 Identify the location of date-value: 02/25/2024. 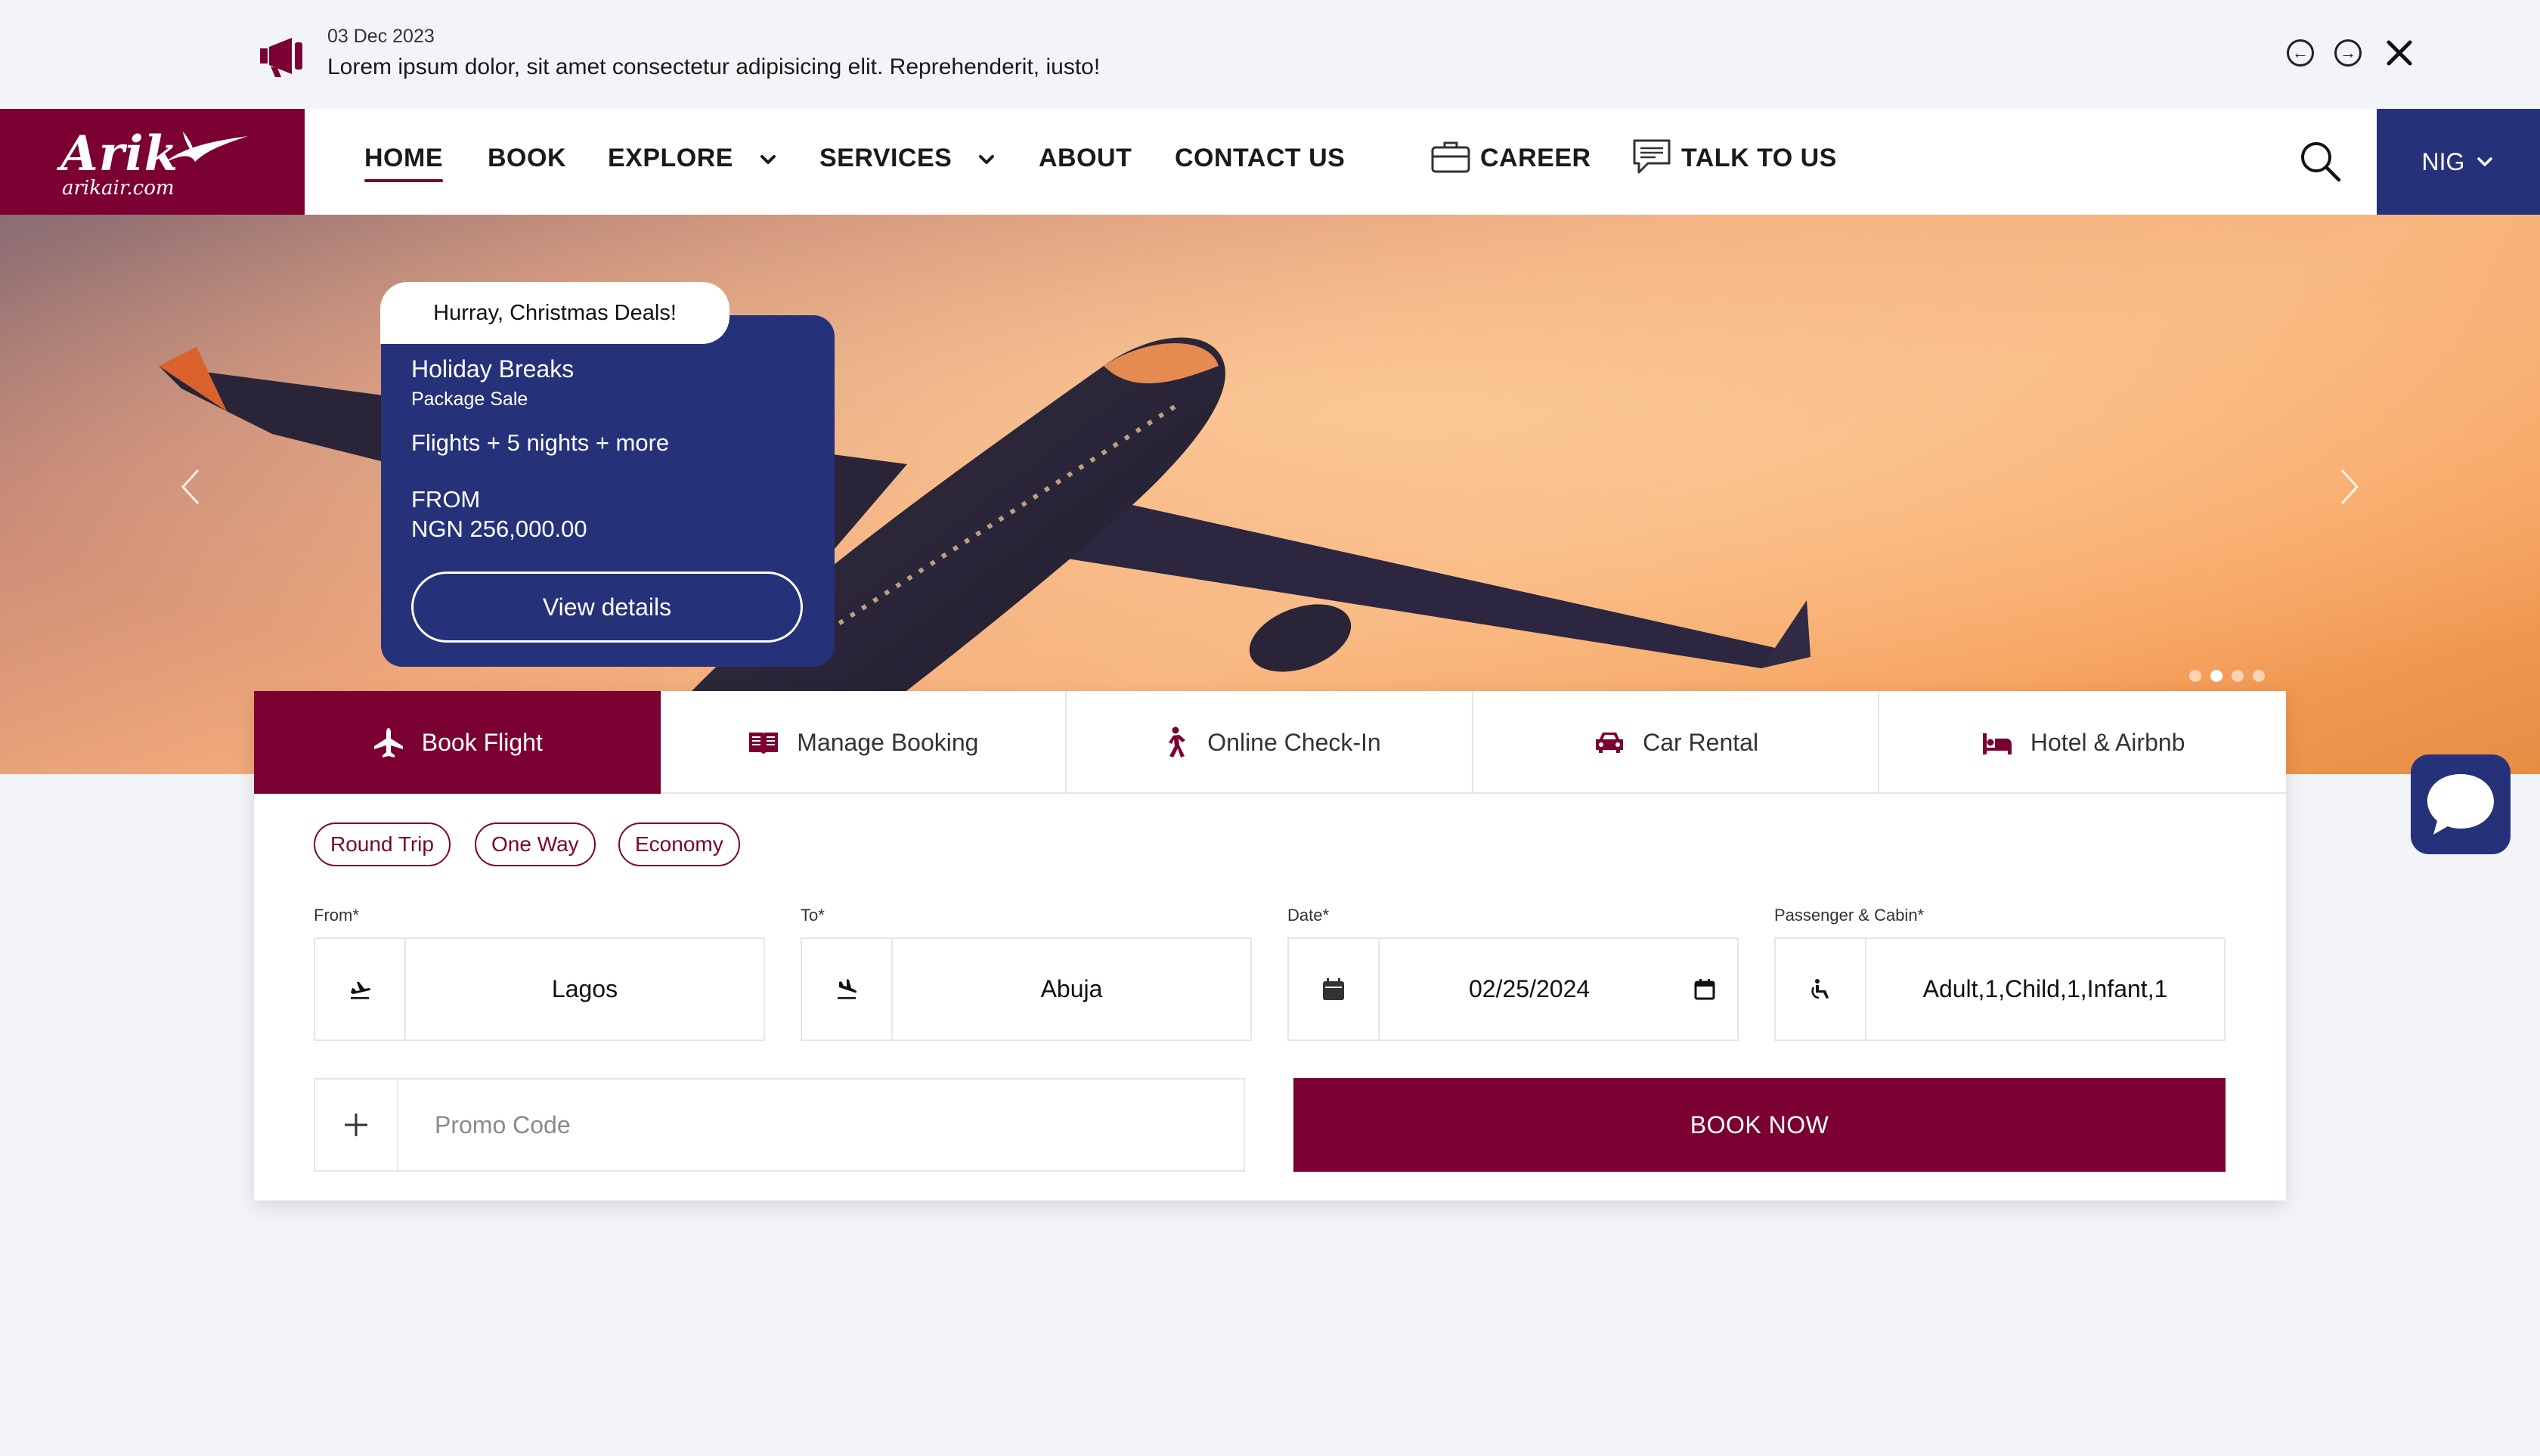
(1530, 988).